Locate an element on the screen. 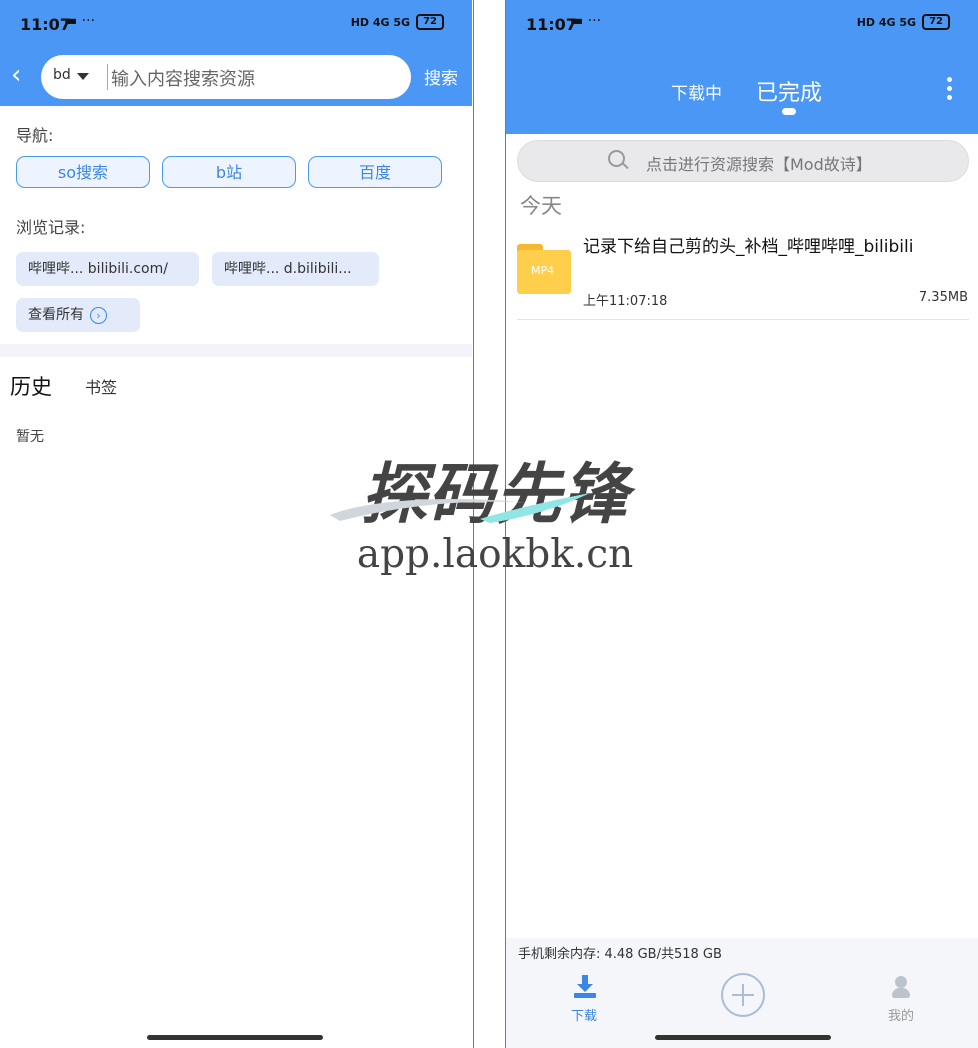  search-icon is located at coordinates (616, 158).